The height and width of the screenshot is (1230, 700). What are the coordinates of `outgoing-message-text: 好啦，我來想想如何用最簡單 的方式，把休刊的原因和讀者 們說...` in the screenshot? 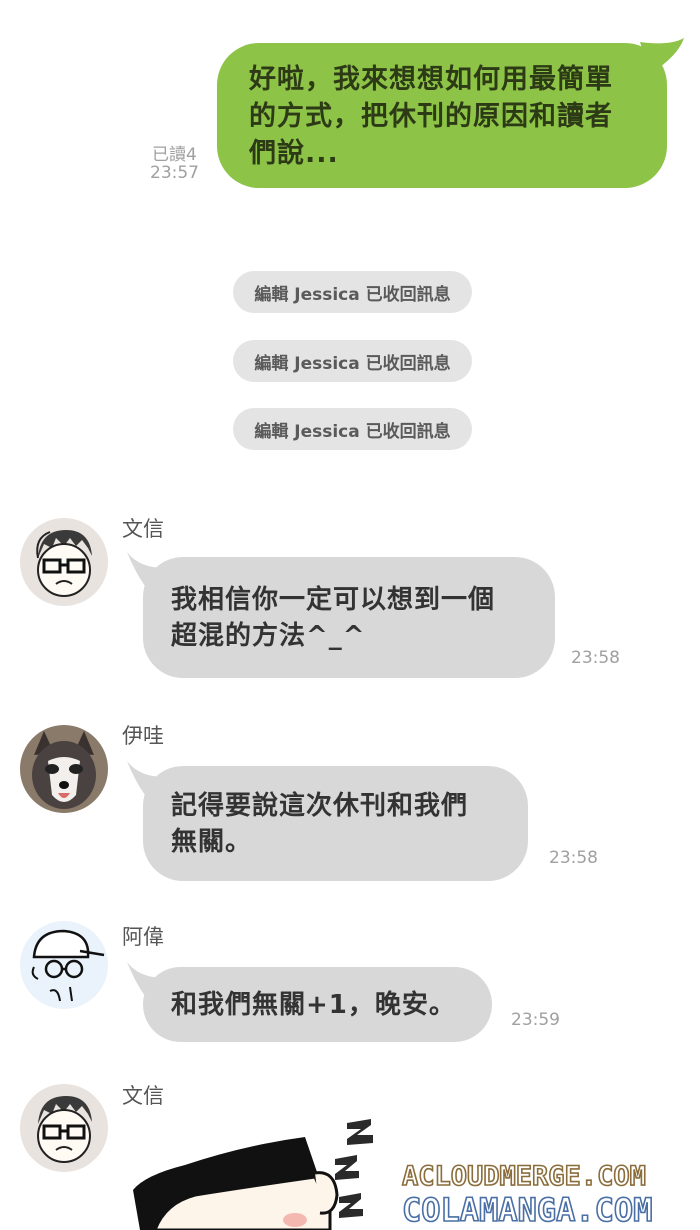 It's located at (431, 116).